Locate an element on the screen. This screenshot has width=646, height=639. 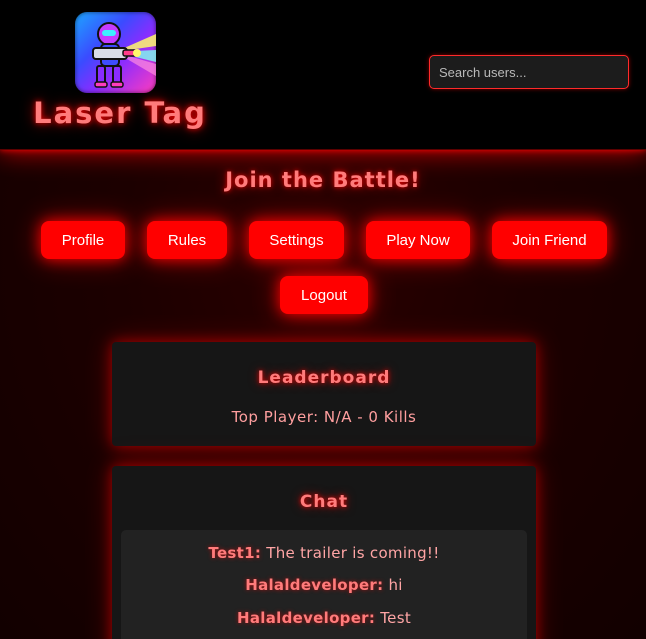
profile-button: Profile is located at coordinates (83, 240).